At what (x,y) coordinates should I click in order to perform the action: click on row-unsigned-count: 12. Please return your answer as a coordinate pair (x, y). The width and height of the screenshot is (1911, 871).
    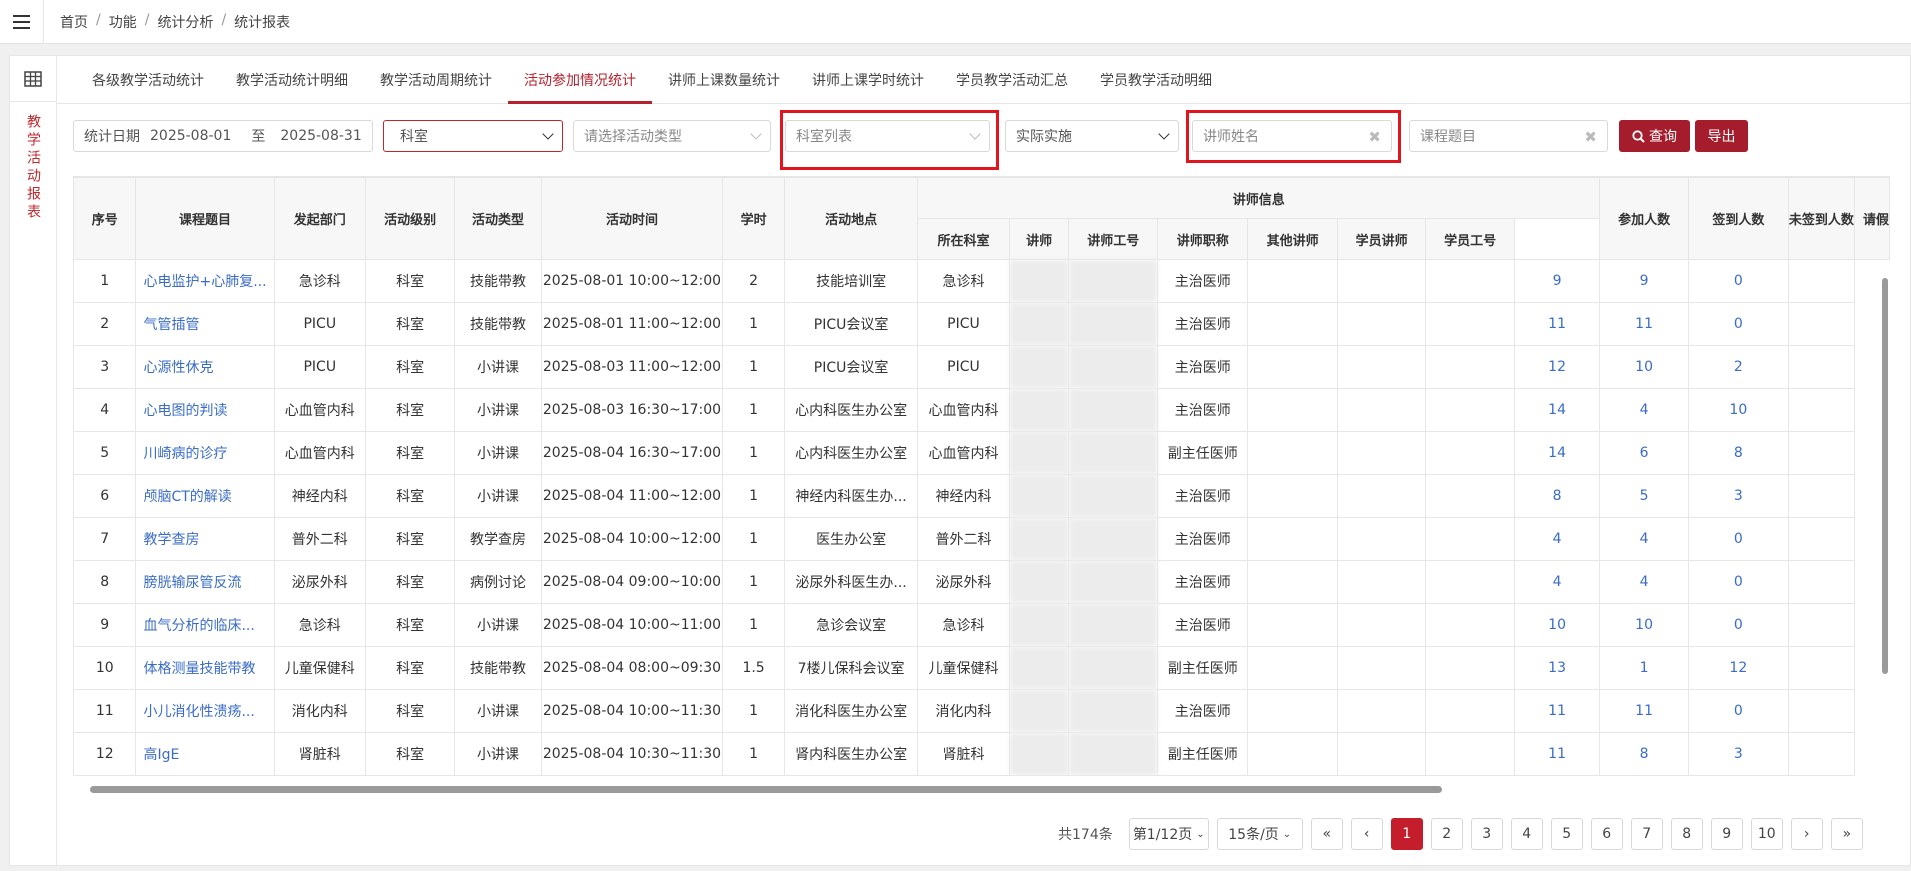
    Looking at the image, I should click on (1738, 668).